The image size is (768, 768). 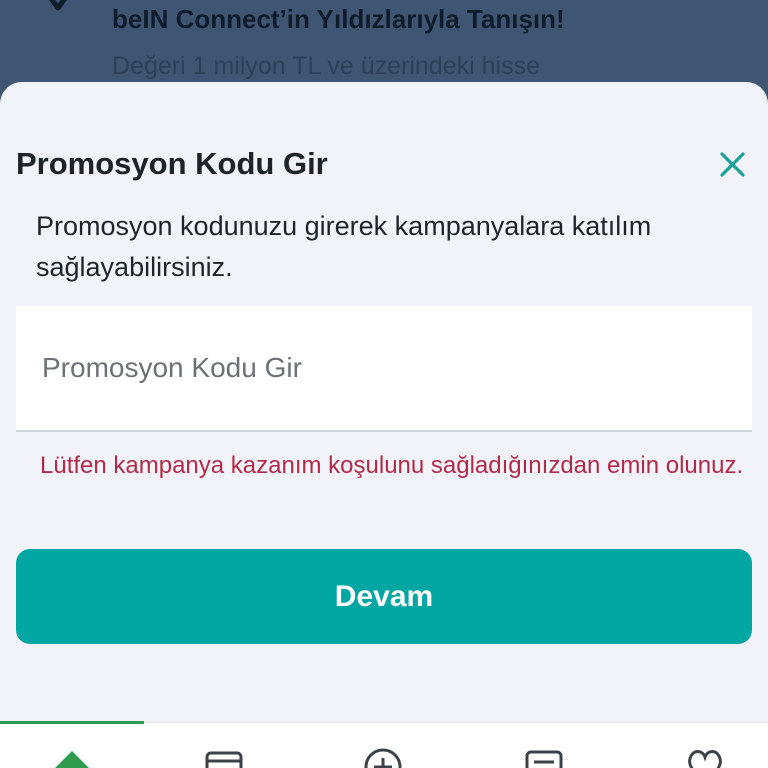 I want to click on plus-circle-icon, so click(x=383, y=758).